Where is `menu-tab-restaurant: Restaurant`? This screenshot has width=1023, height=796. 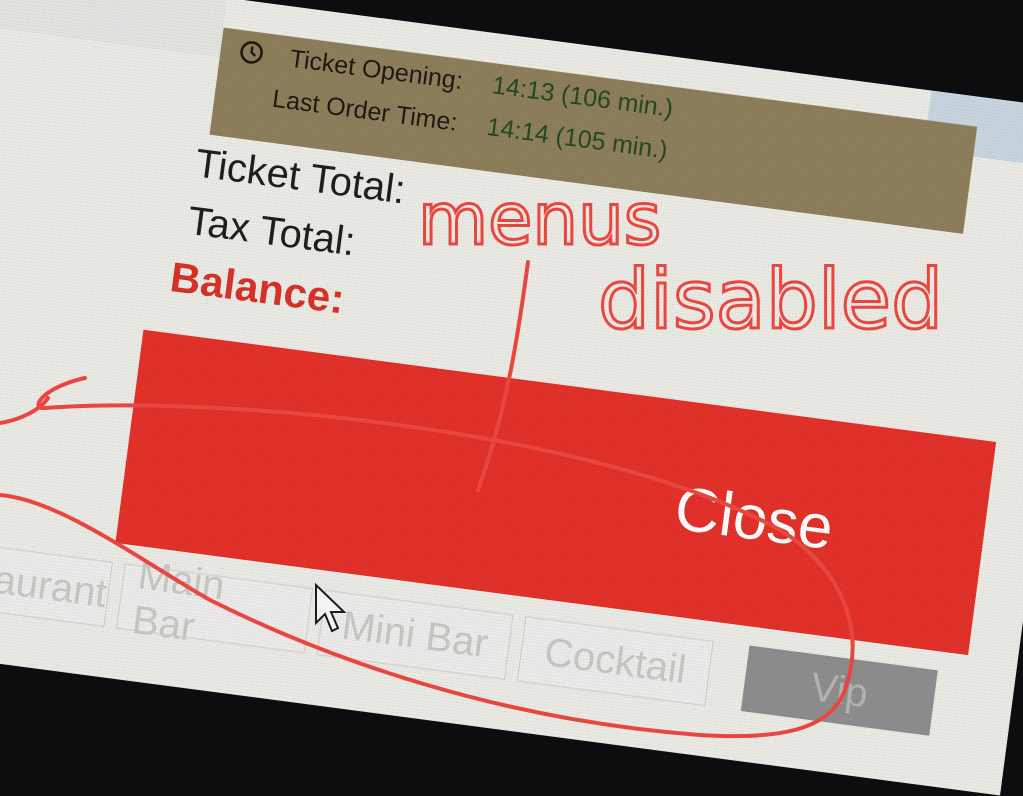
menu-tab-restaurant: Restaurant is located at coordinates (56, 581).